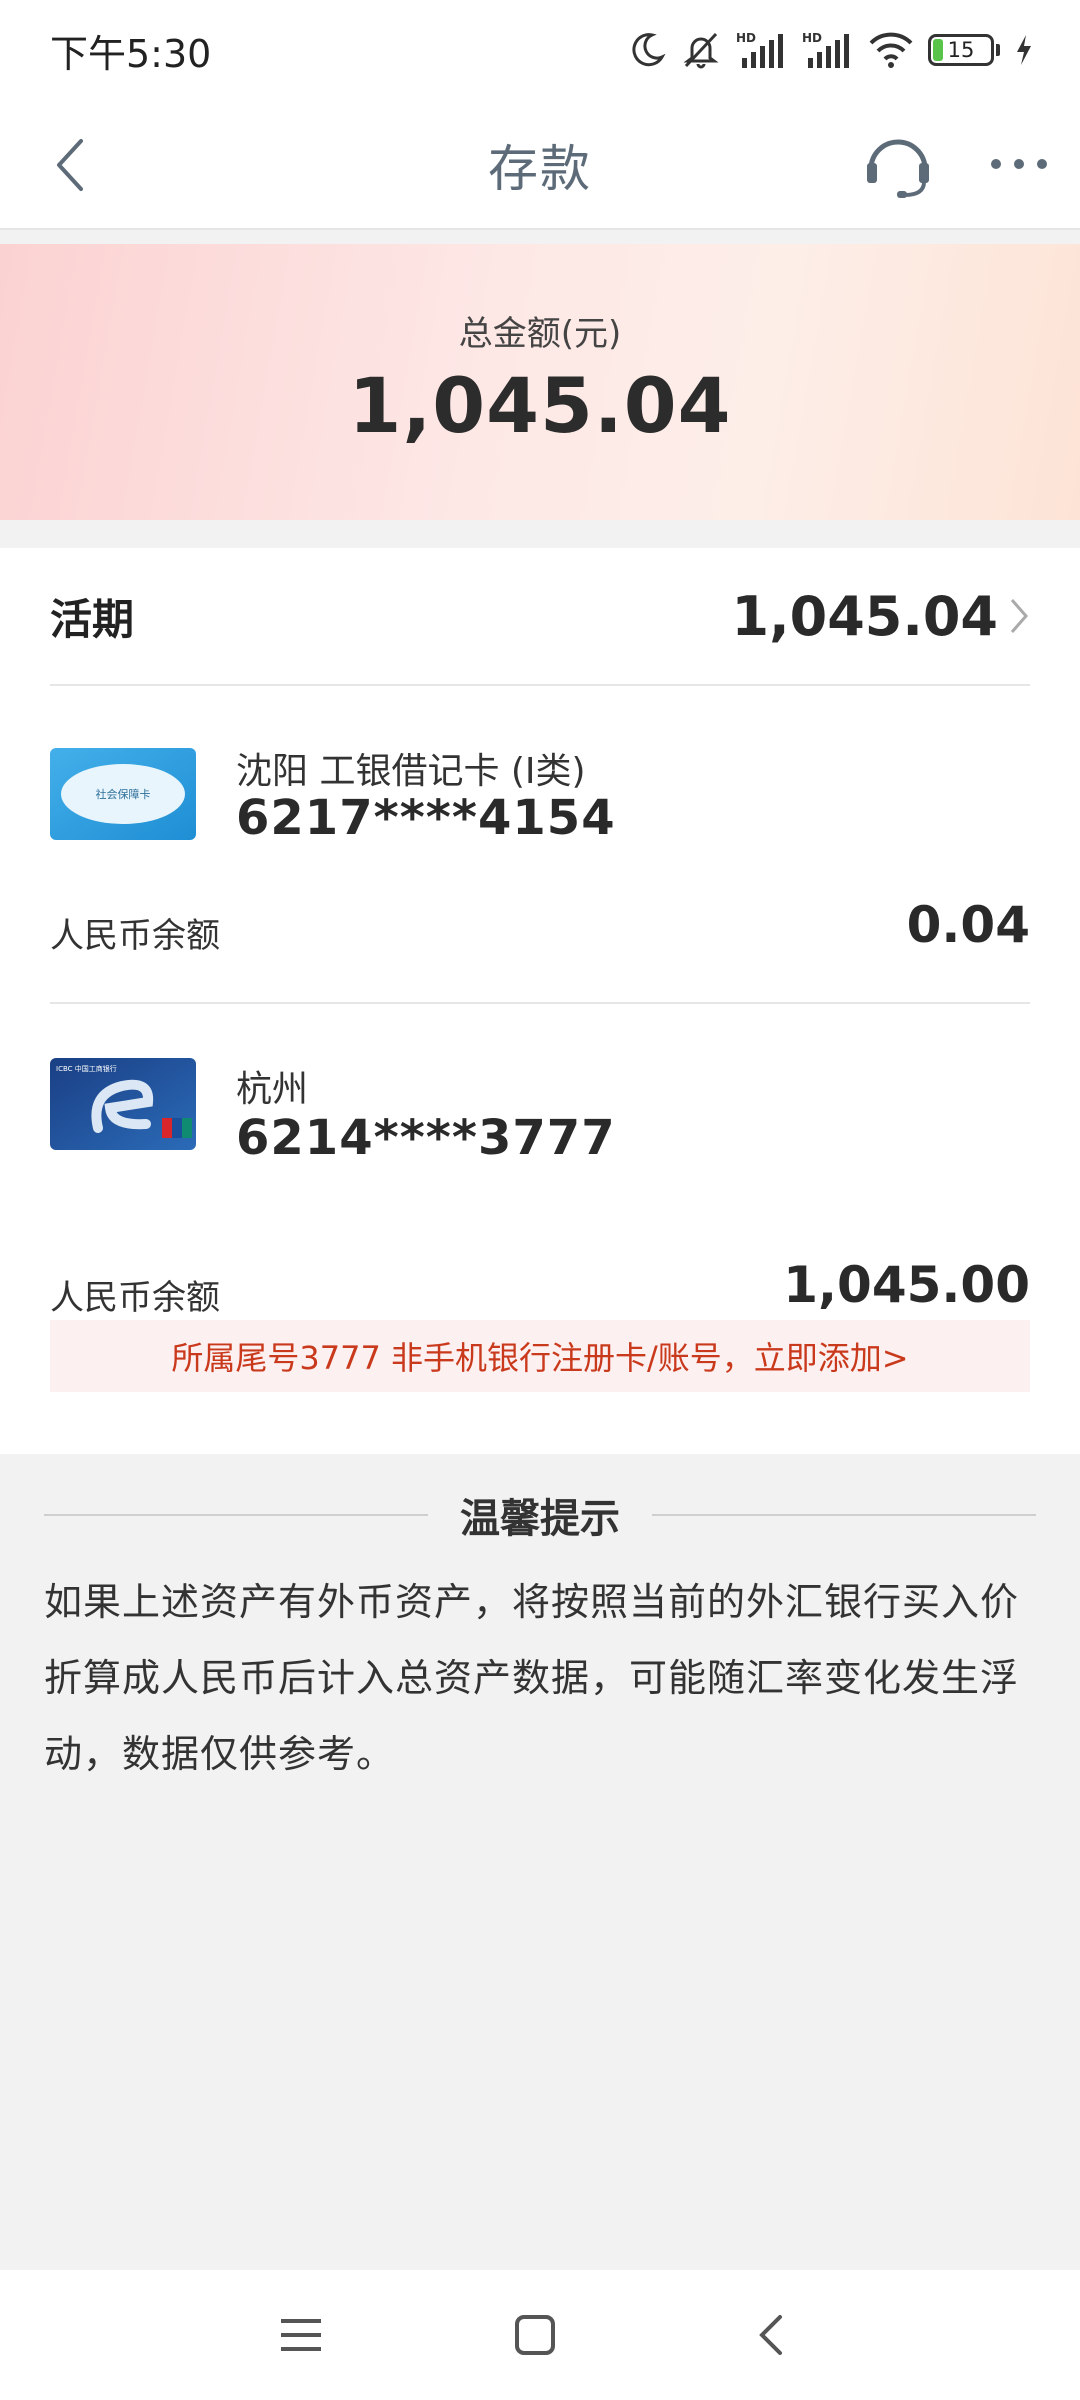 This screenshot has height=2400, width=1080. What do you see at coordinates (272, 1089) in the screenshot?
I see `card-branch: 杭州` at bounding box center [272, 1089].